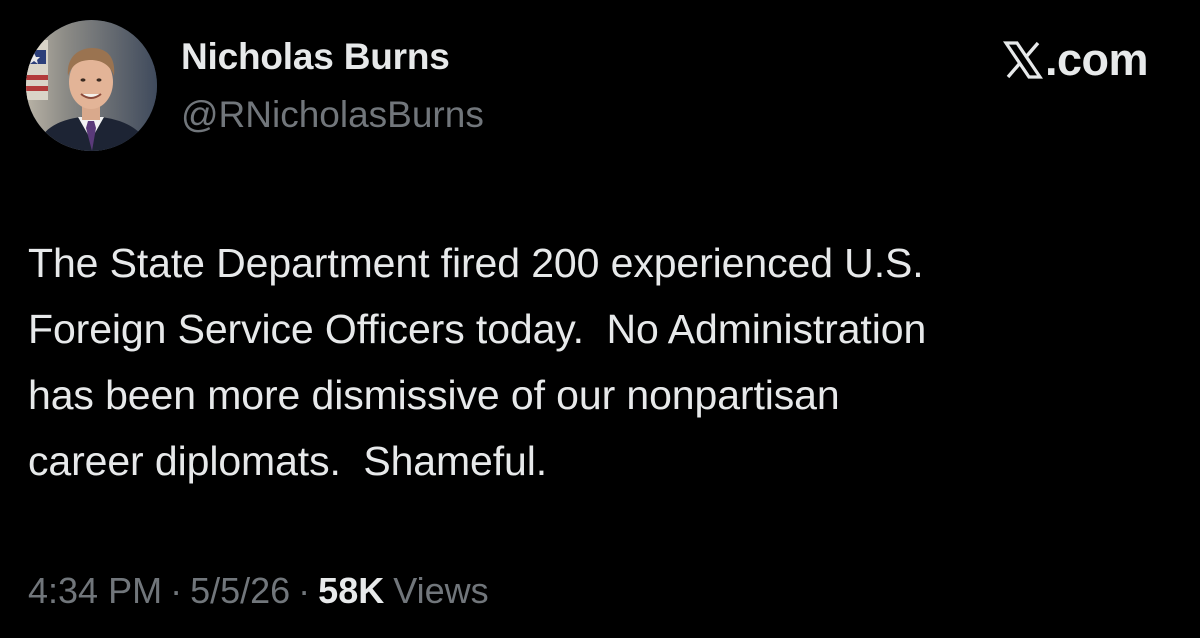 The width and height of the screenshot is (1200, 638). What do you see at coordinates (315, 57) in the screenshot?
I see `author-display-name: Nicholas Burns` at bounding box center [315, 57].